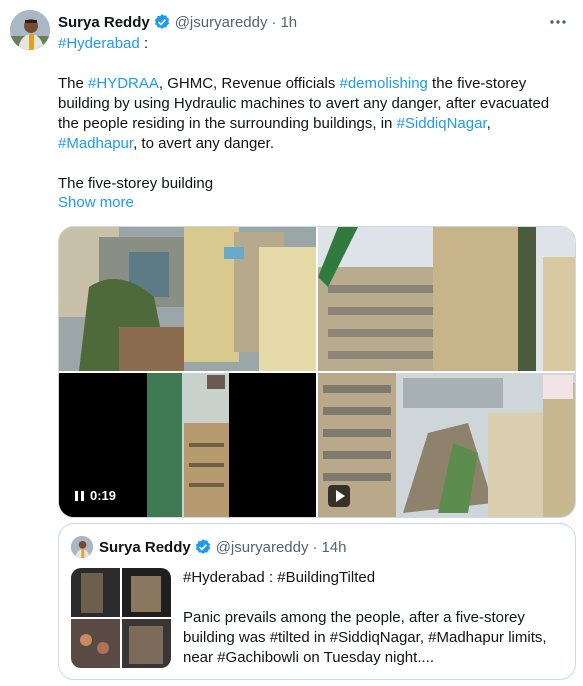  I want to click on tweet-header: Surya Reddy @jsuryareddy · 1h, so click(177, 22).